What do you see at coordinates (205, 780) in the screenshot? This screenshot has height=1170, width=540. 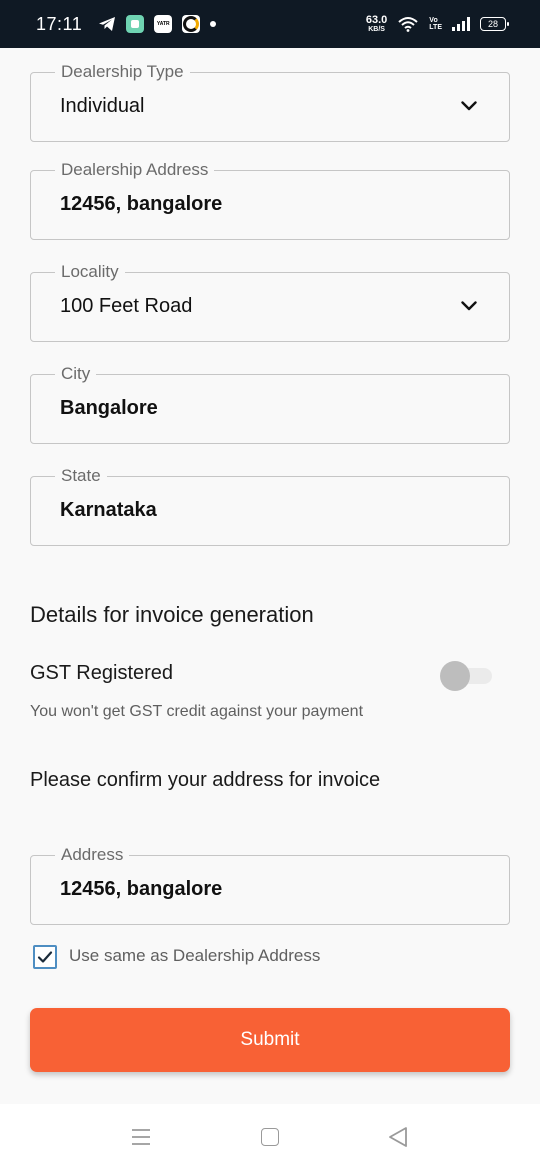 I see `confirm-address-heading: Please confirm your address for invoice` at bounding box center [205, 780].